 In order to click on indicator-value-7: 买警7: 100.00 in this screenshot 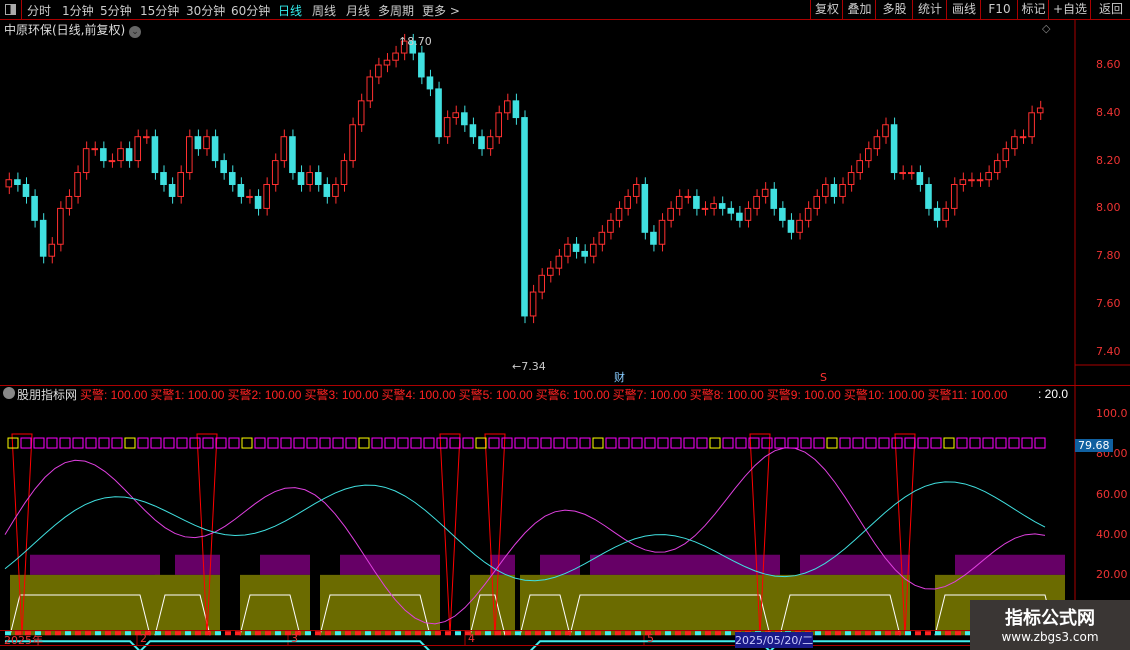, I will do `click(649, 395)`.